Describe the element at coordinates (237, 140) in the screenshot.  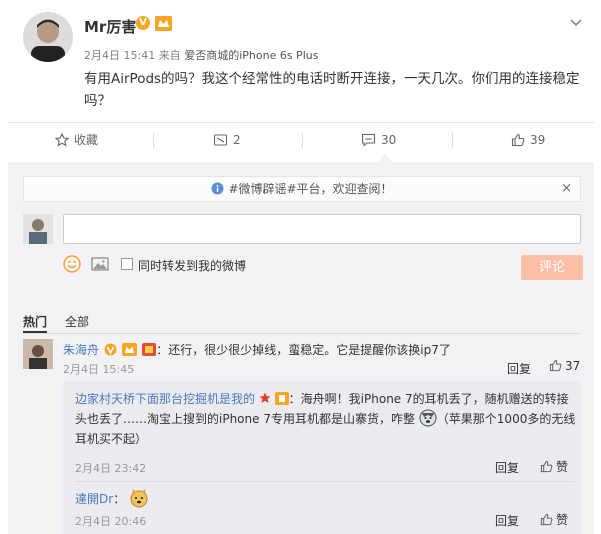
I see `repost-count: 2` at that location.